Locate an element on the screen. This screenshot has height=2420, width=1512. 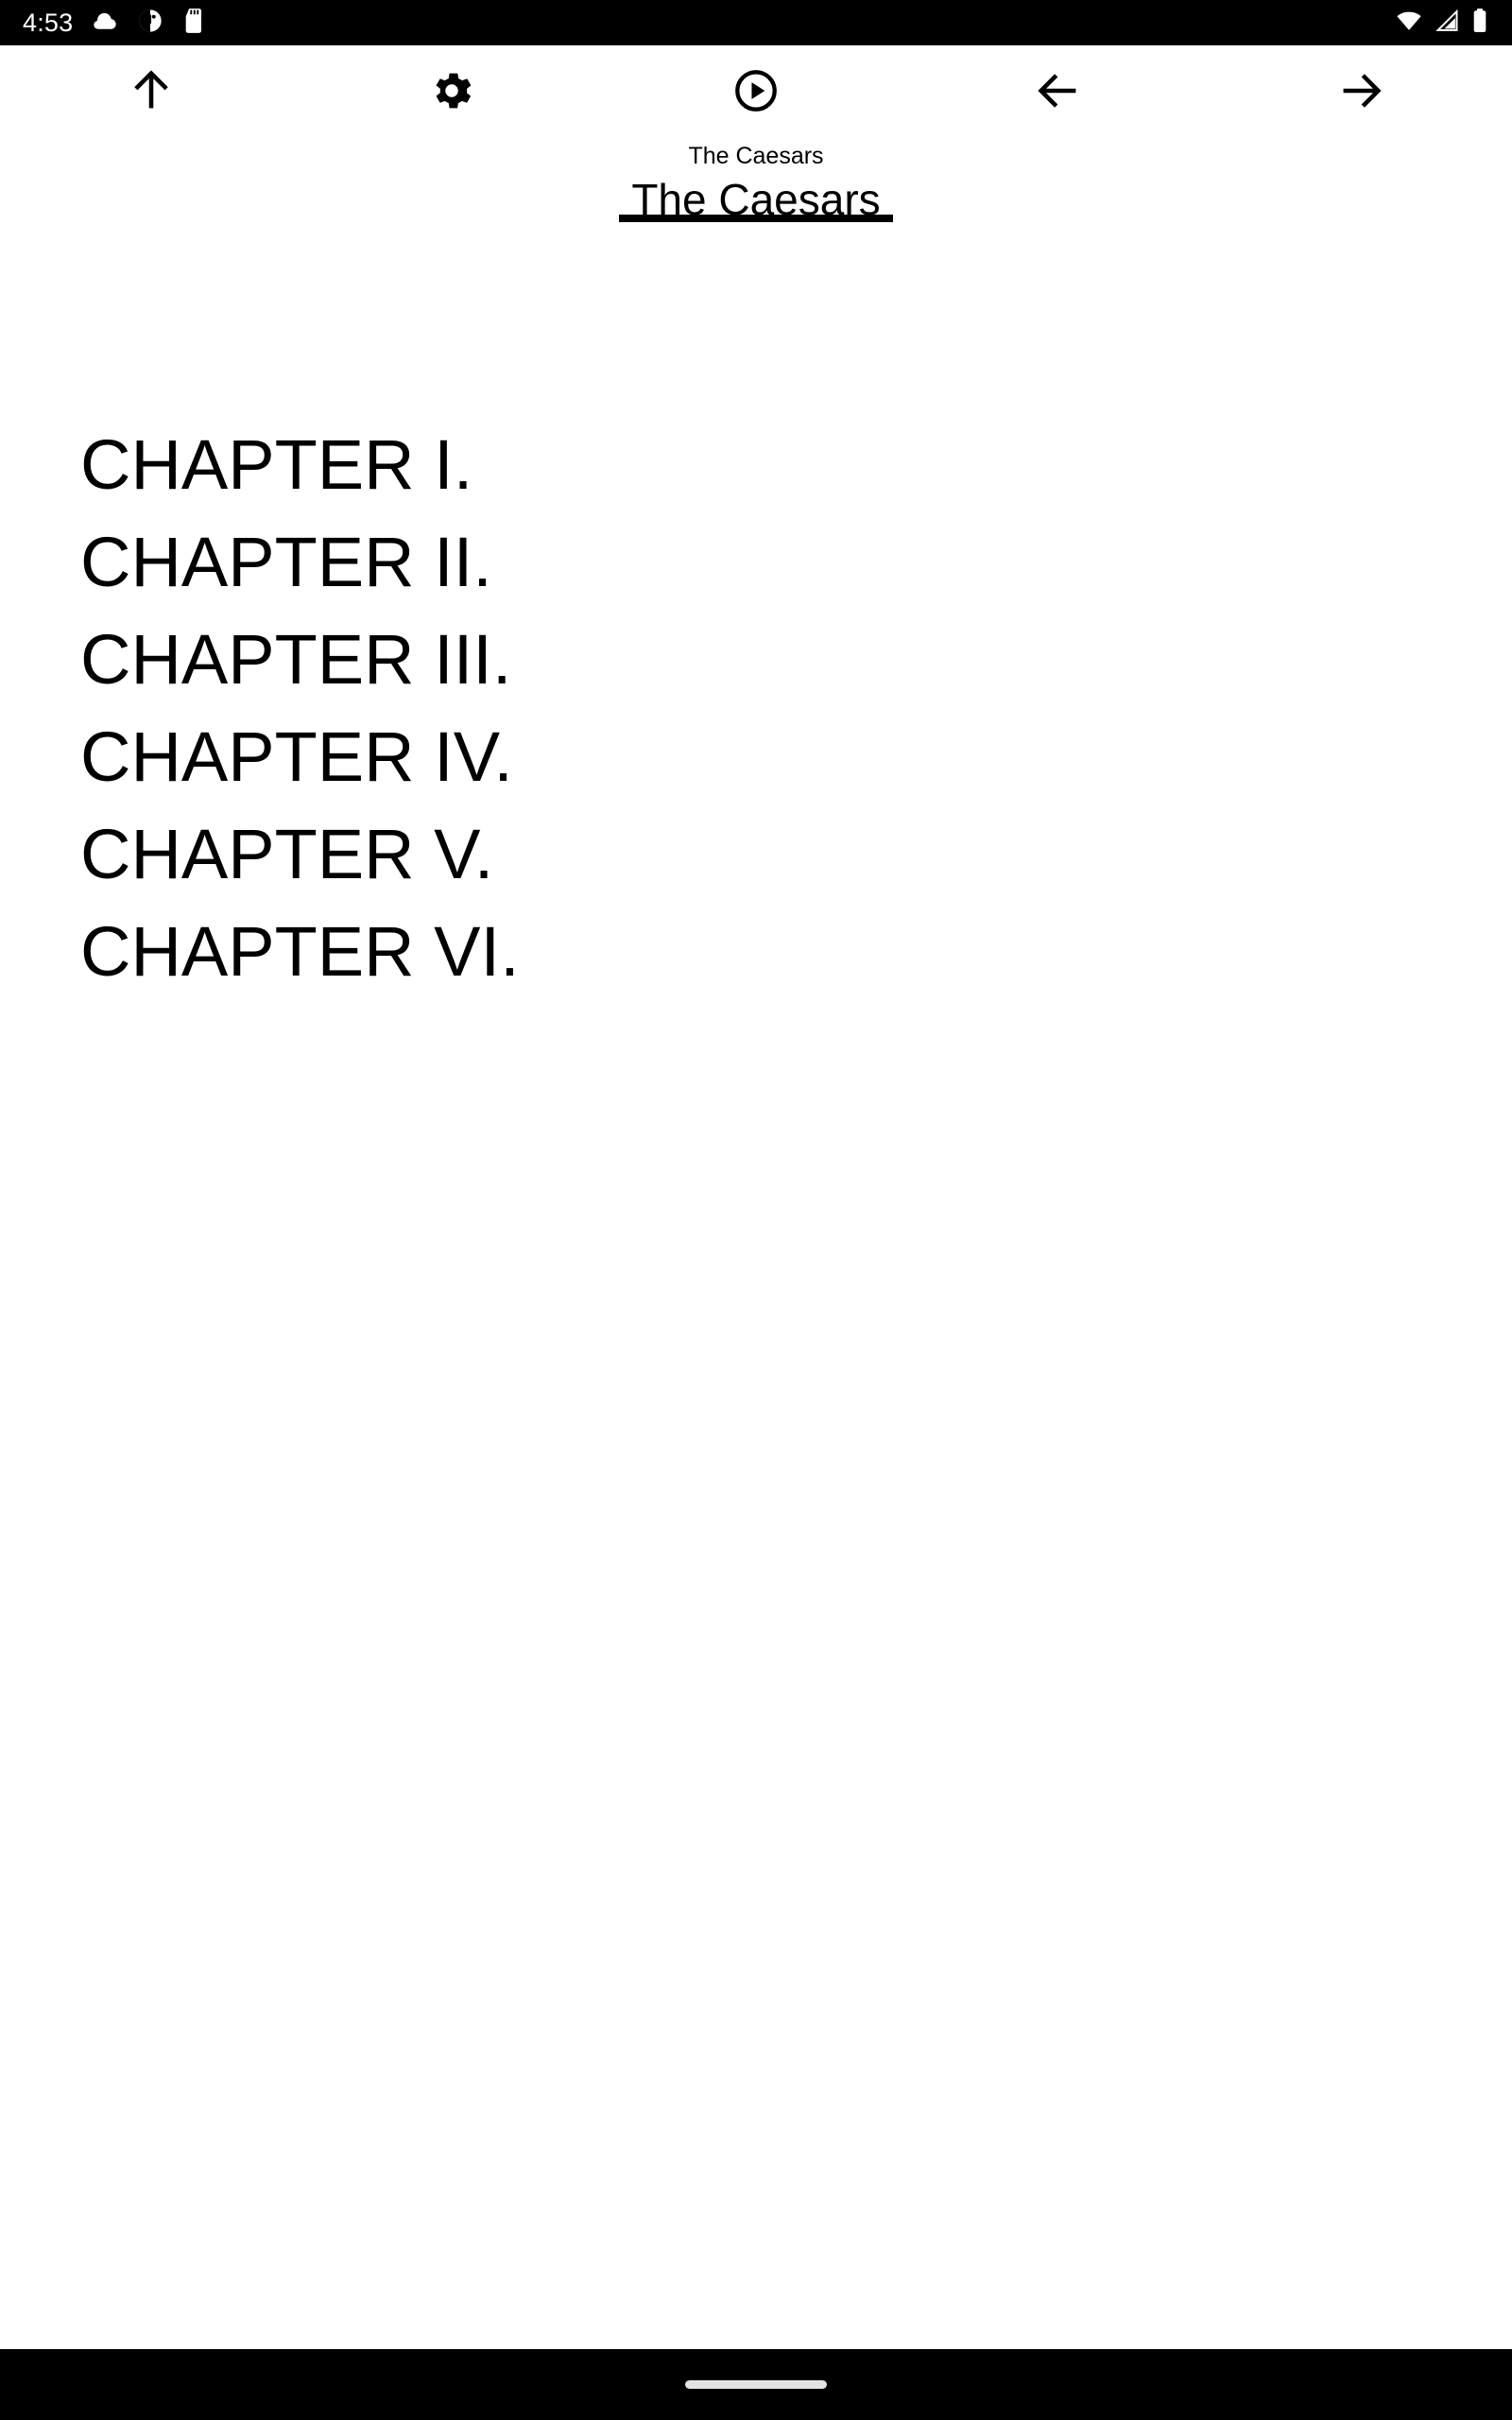
circle-half-icon is located at coordinates (150, 24).